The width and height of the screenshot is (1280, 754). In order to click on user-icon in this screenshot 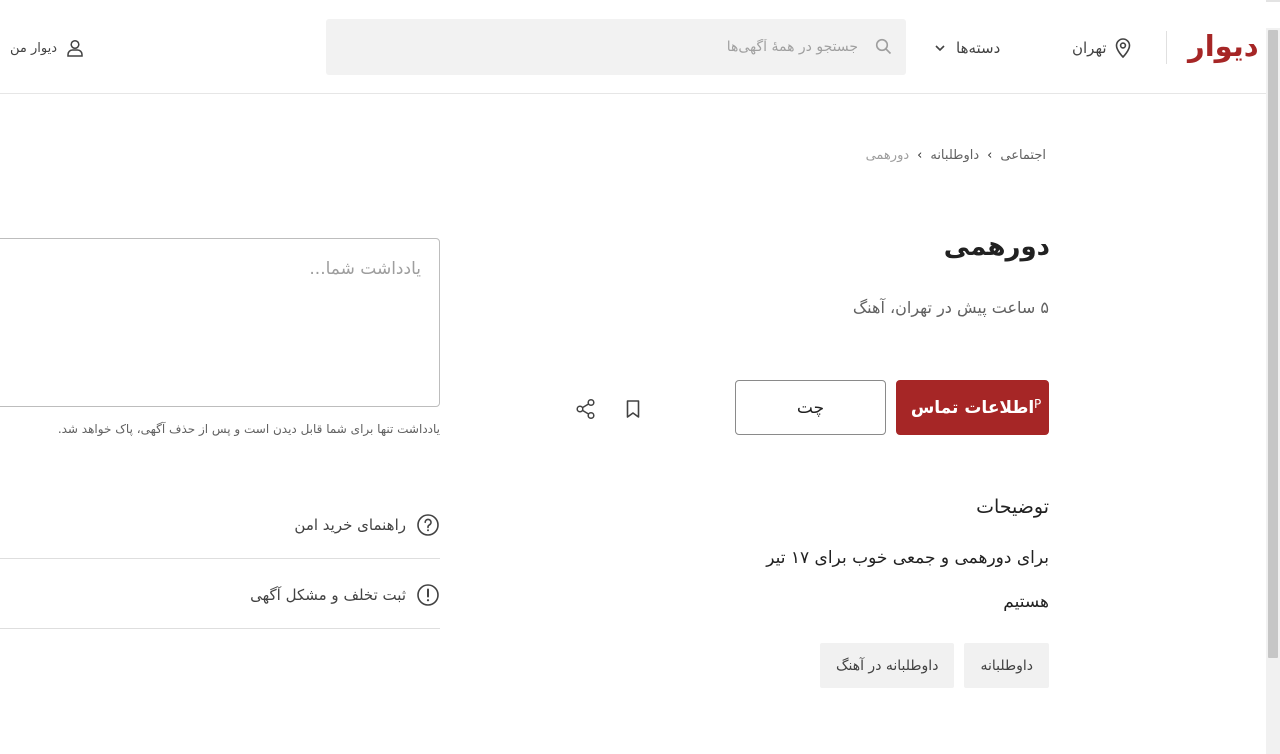, I will do `click(75, 48)`.